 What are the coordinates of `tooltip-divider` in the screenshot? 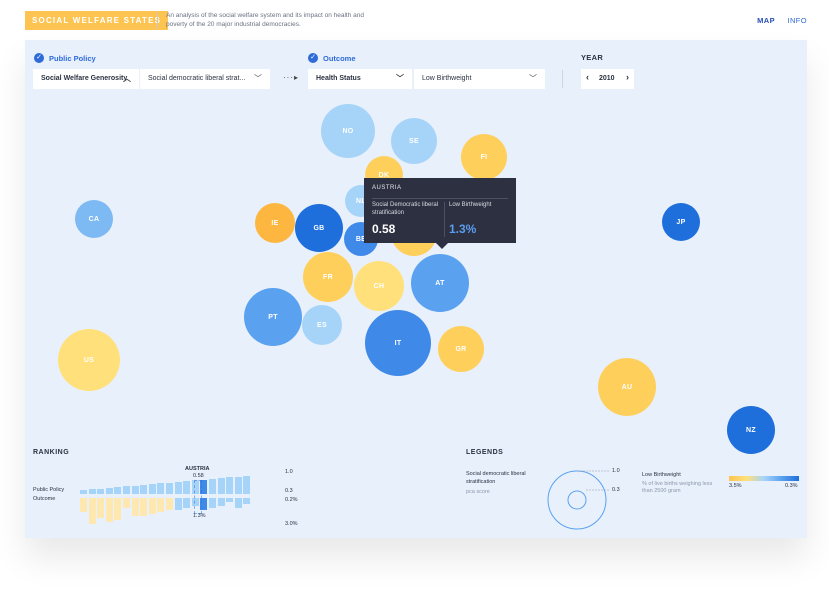 It's located at (440, 198).